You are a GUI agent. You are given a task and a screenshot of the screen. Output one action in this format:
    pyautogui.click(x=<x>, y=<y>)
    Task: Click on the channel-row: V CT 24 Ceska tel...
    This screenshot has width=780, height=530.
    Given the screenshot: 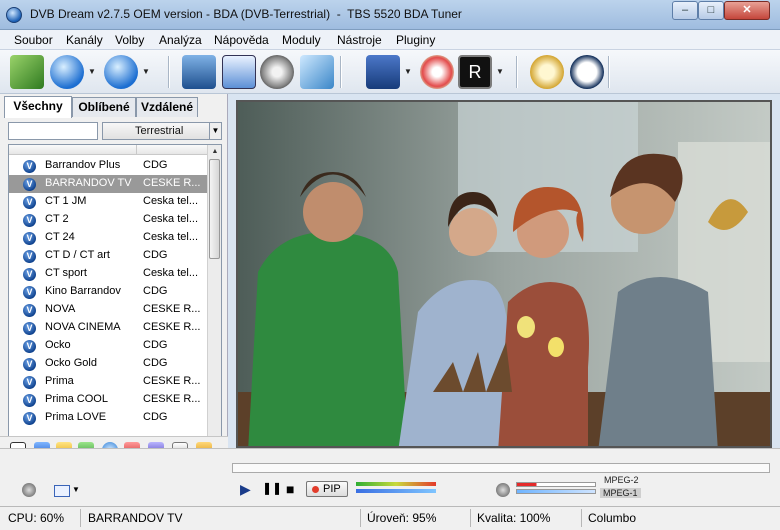 What is the action you would take?
    pyautogui.click(x=108, y=238)
    